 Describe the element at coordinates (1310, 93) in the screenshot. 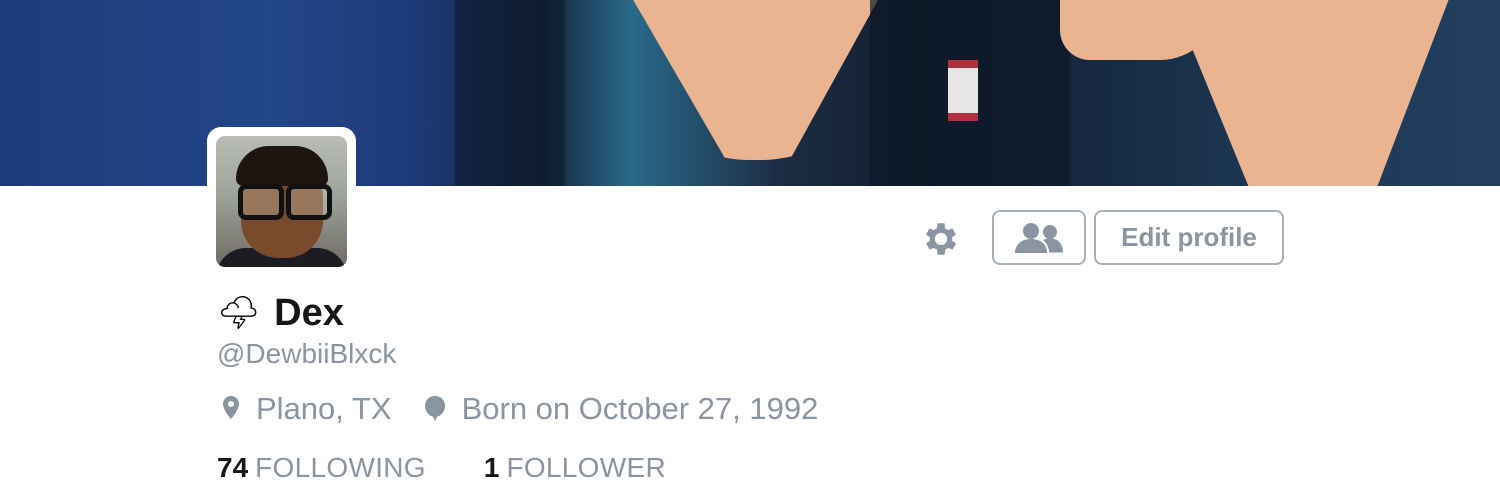

I see `banner-torso-right` at that location.